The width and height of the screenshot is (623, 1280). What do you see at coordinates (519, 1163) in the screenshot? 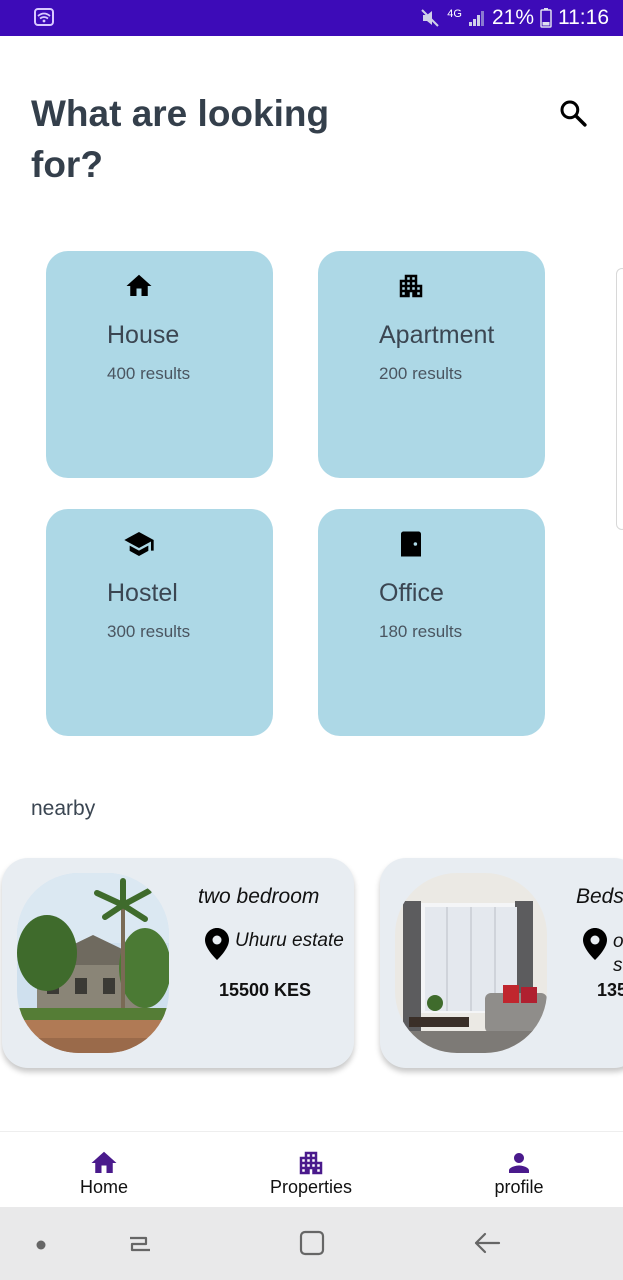
I see `person-icon` at bounding box center [519, 1163].